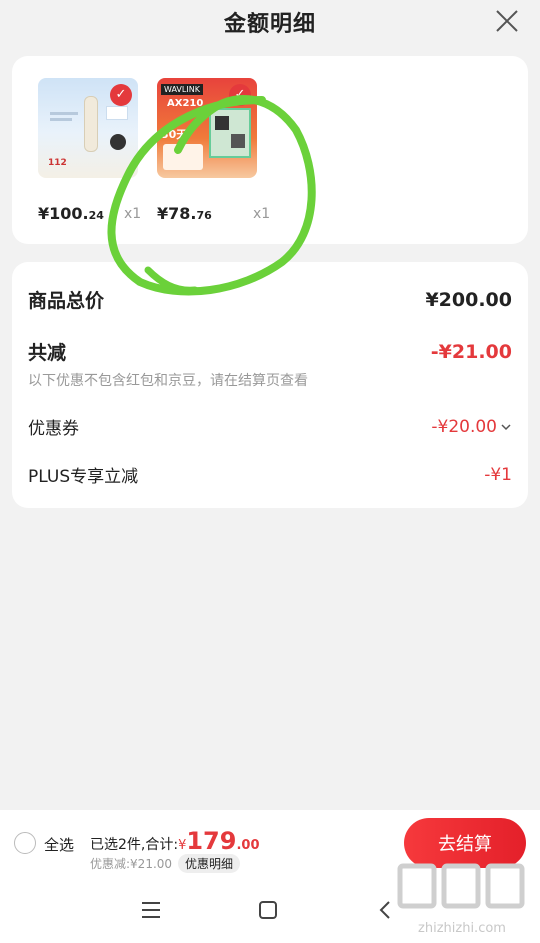 The image size is (540, 943). Describe the element at coordinates (57, 163) in the screenshot. I see `thumbnail-tag: 112` at that location.